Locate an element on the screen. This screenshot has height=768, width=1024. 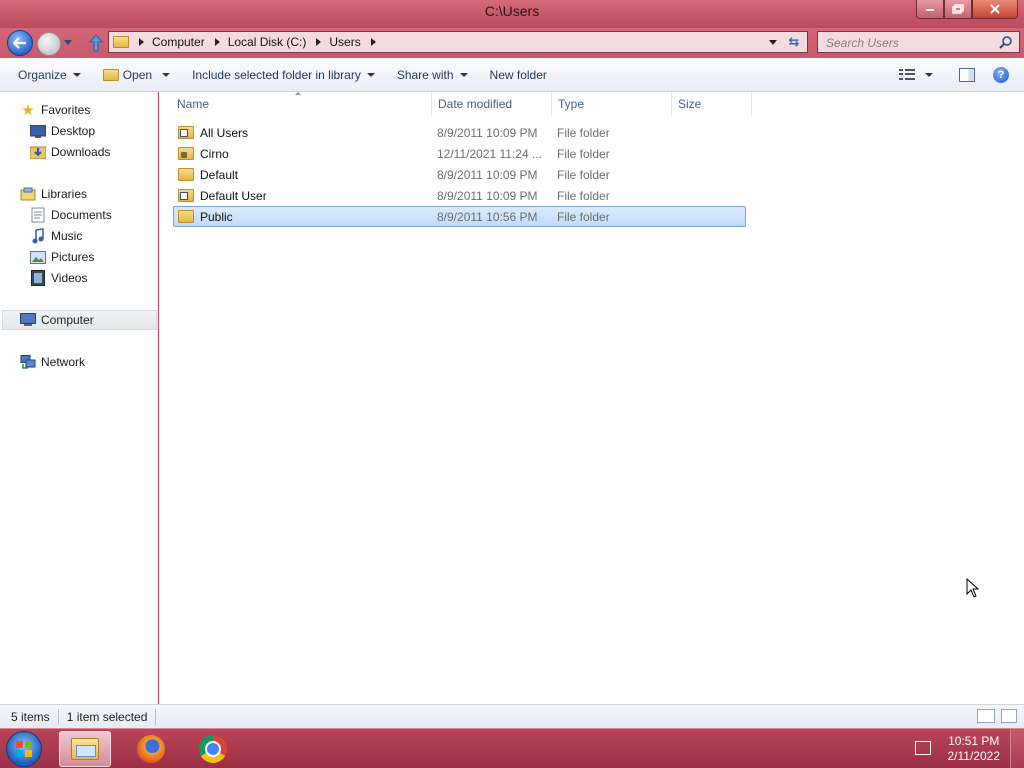
new-folder-label: New folder is located at coordinates (518, 74).